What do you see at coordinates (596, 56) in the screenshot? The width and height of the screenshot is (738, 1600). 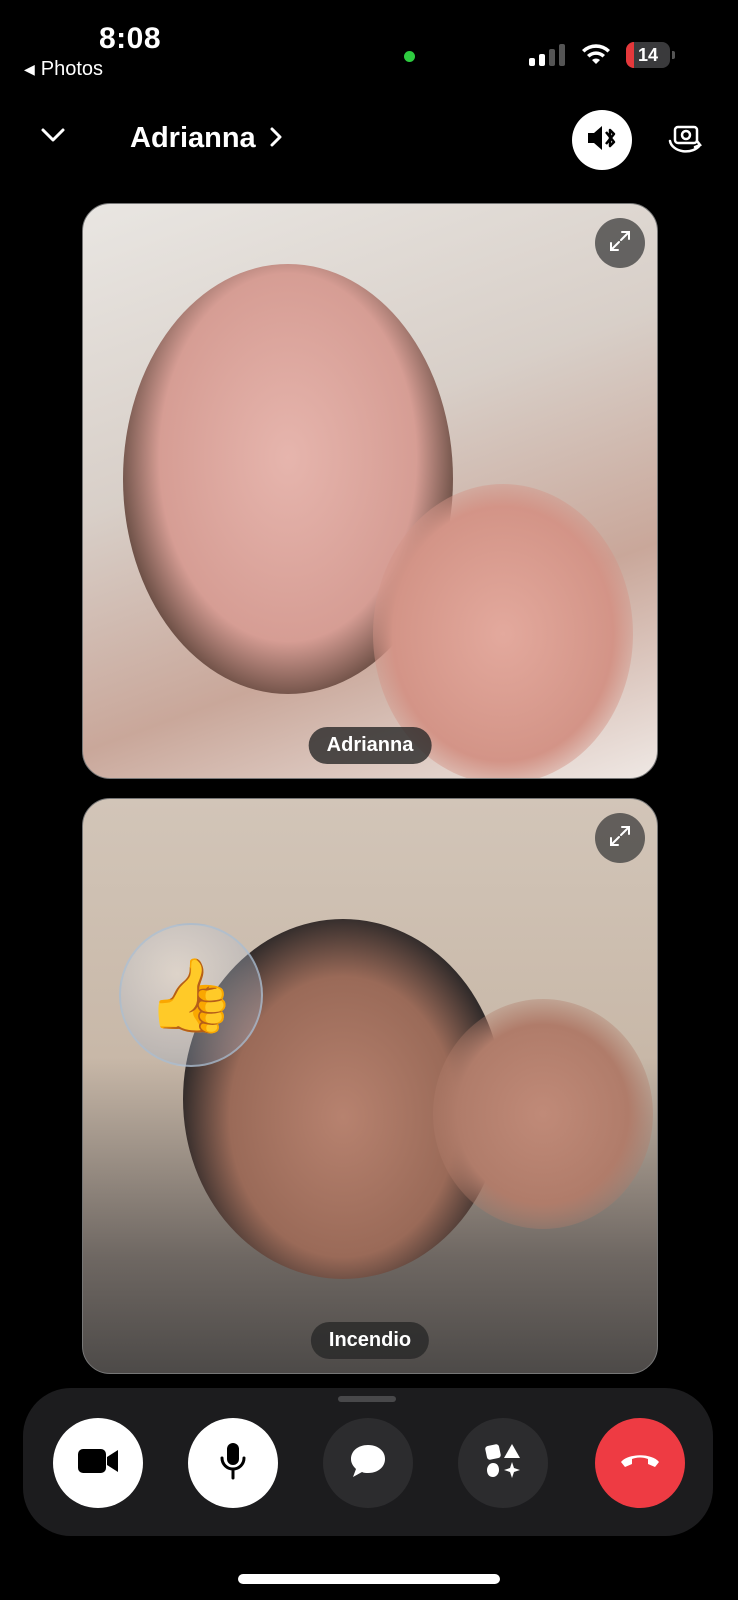 I see `wifi-icon` at bounding box center [596, 56].